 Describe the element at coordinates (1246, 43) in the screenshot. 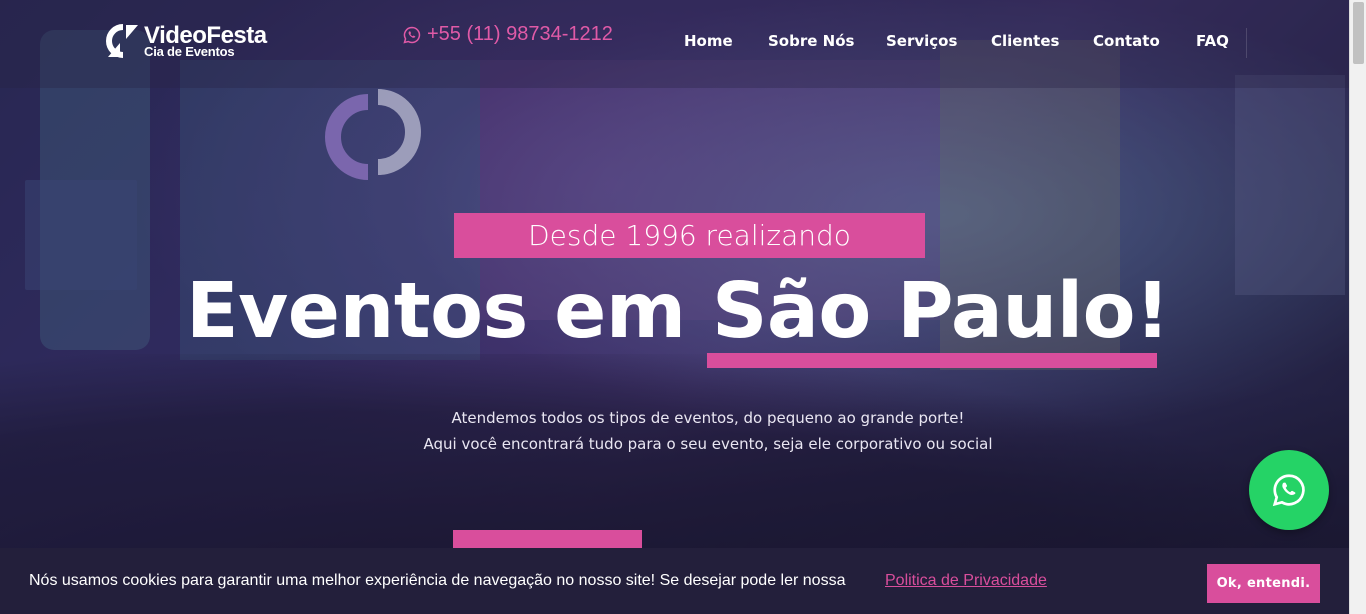

I see `nav-divider` at that location.